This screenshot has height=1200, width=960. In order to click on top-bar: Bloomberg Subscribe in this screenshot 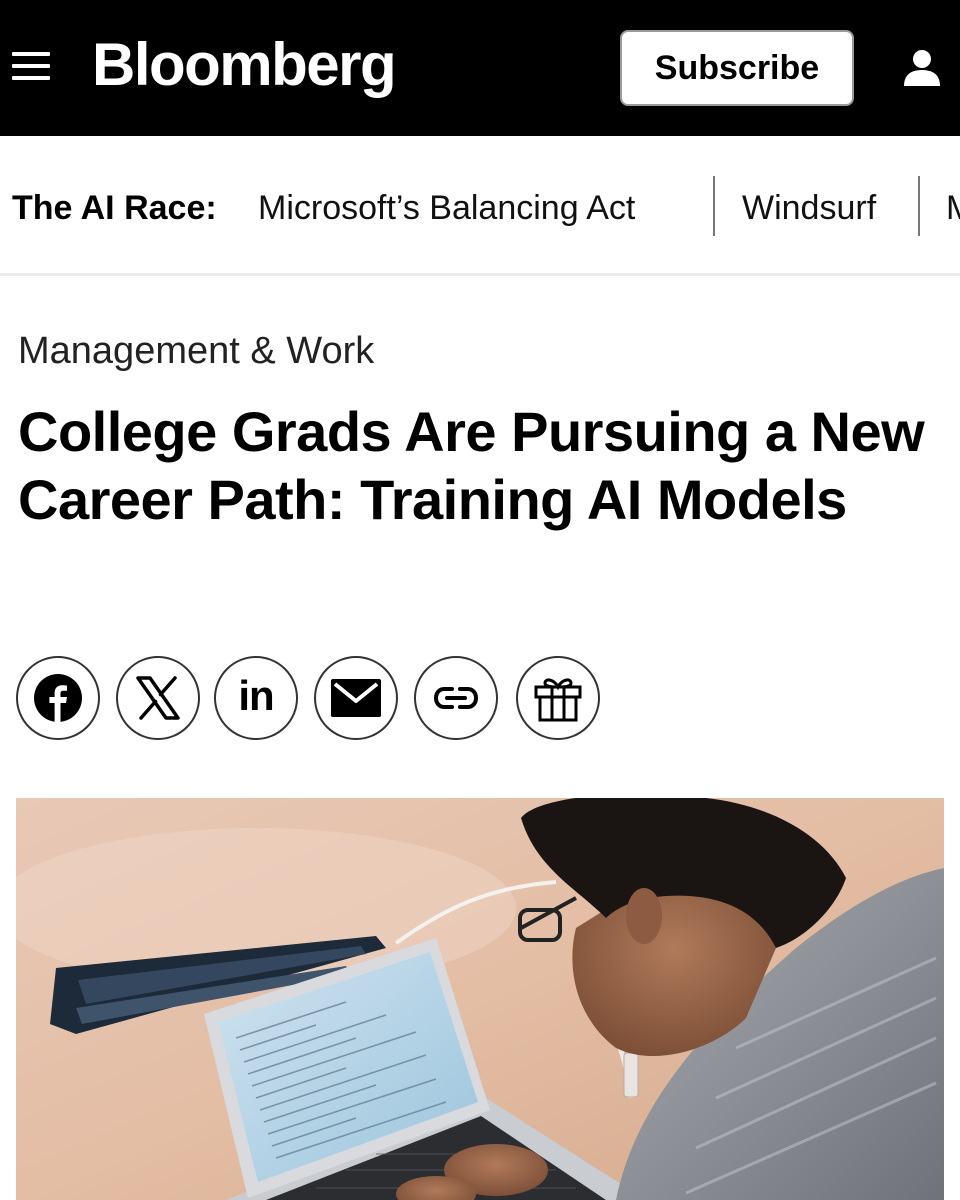, I will do `click(480, 68)`.